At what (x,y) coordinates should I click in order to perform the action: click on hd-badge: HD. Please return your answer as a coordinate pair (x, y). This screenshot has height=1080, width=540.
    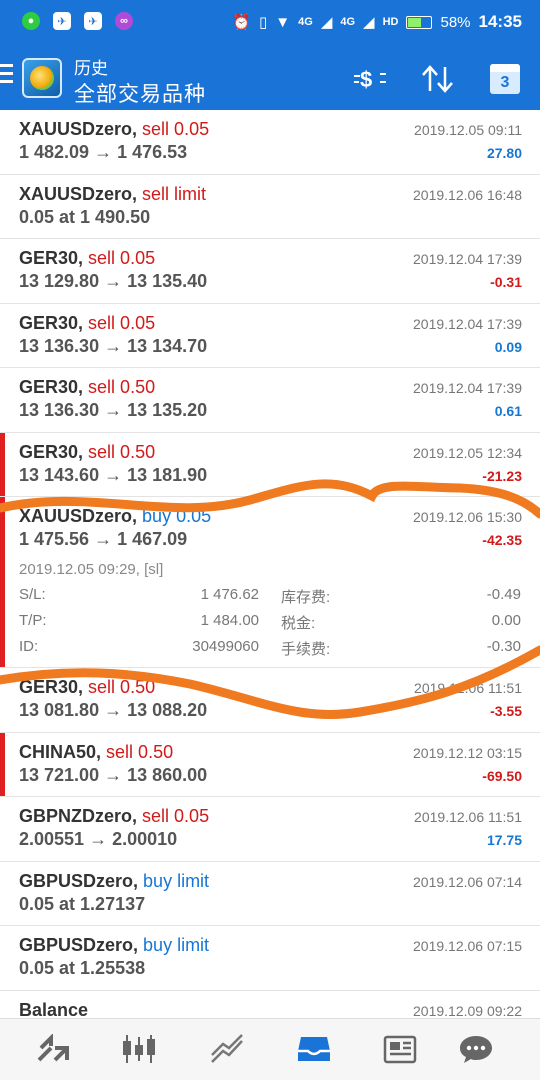
    Looking at the image, I should click on (390, 22).